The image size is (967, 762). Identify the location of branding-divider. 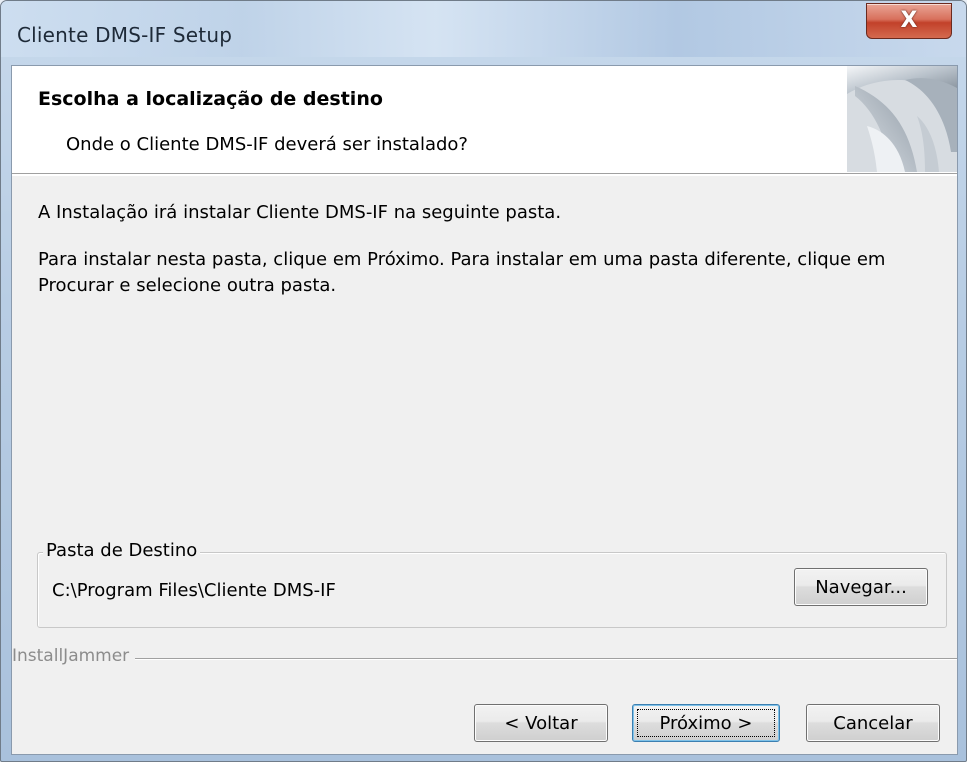
(484, 659).